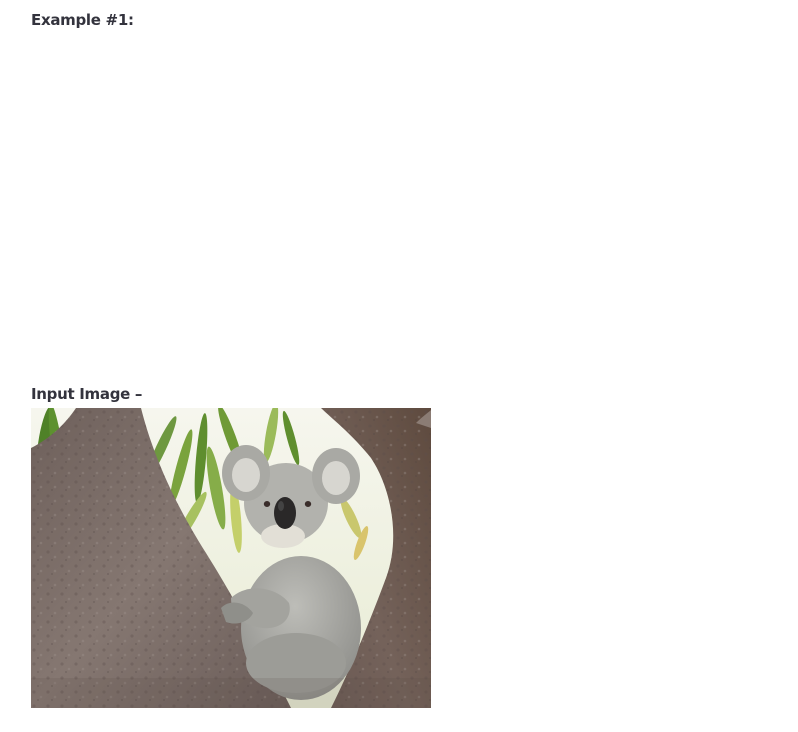 The height and width of the screenshot is (732, 798). What do you see at coordinates (82, 20) in the screenshot?
I see `example-heading: Example #1:` at bounding box center [82, 20].